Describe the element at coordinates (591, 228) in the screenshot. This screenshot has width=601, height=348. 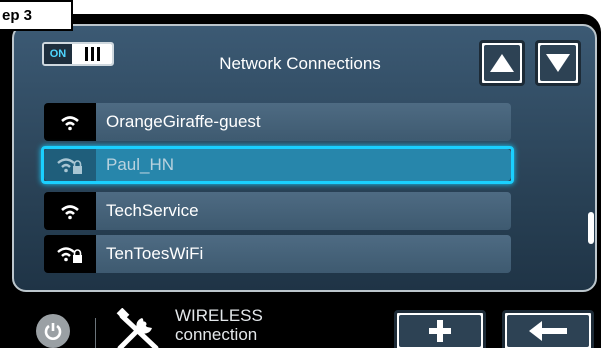
I see `scrollbar-thumb` at that location.